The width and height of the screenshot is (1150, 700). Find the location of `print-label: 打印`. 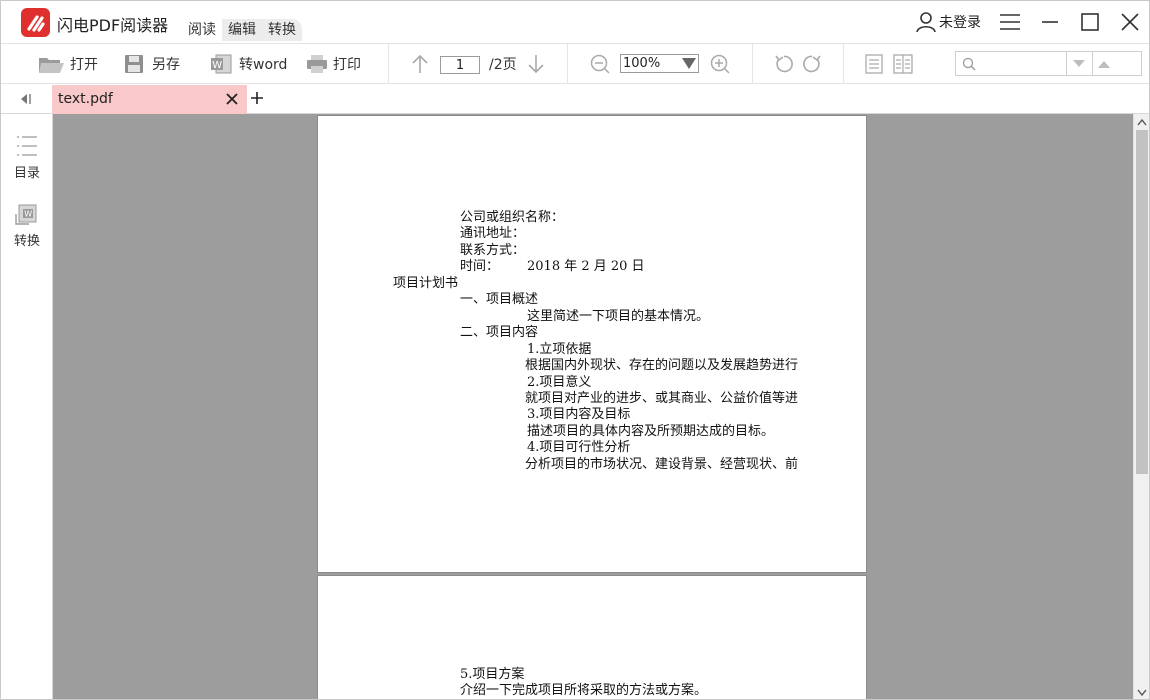

print-label: 打印 is located at coordinates (347, 65).